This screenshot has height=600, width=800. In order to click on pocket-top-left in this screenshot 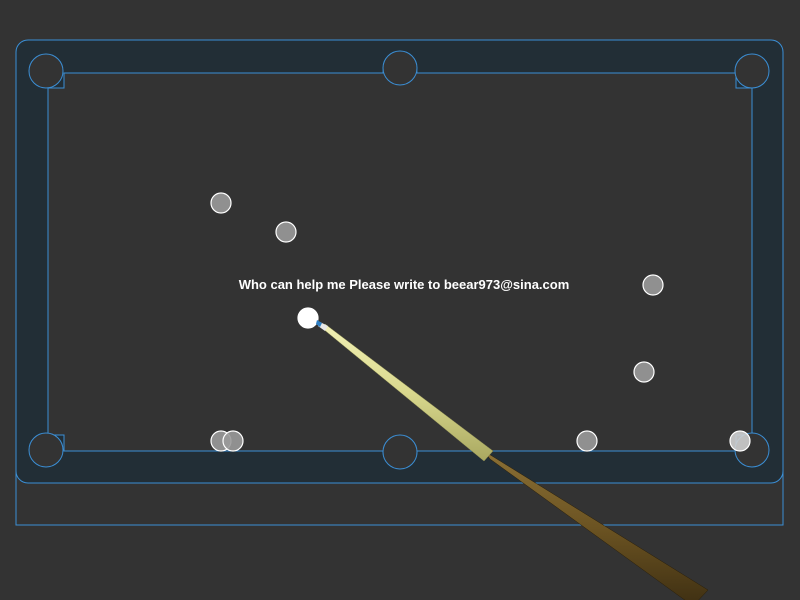, I will do `click(46, 71)`.